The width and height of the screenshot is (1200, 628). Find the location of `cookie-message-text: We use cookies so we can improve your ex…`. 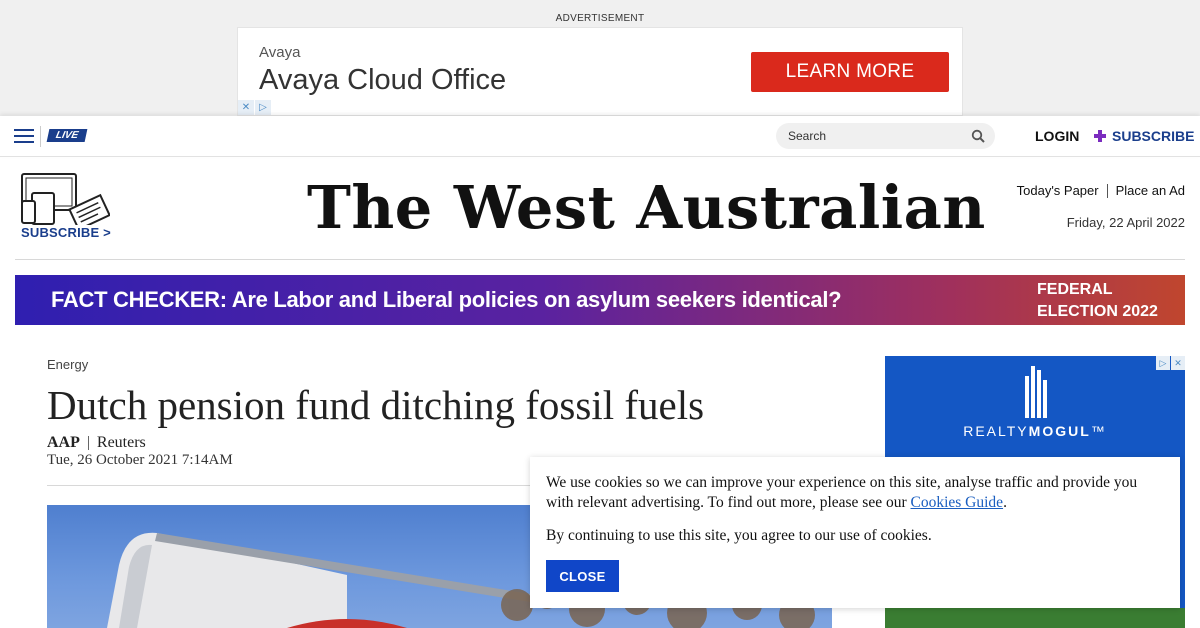

cookie-message-text: We use cookies so we can improve your ex… is located at coordinates (842, 492).